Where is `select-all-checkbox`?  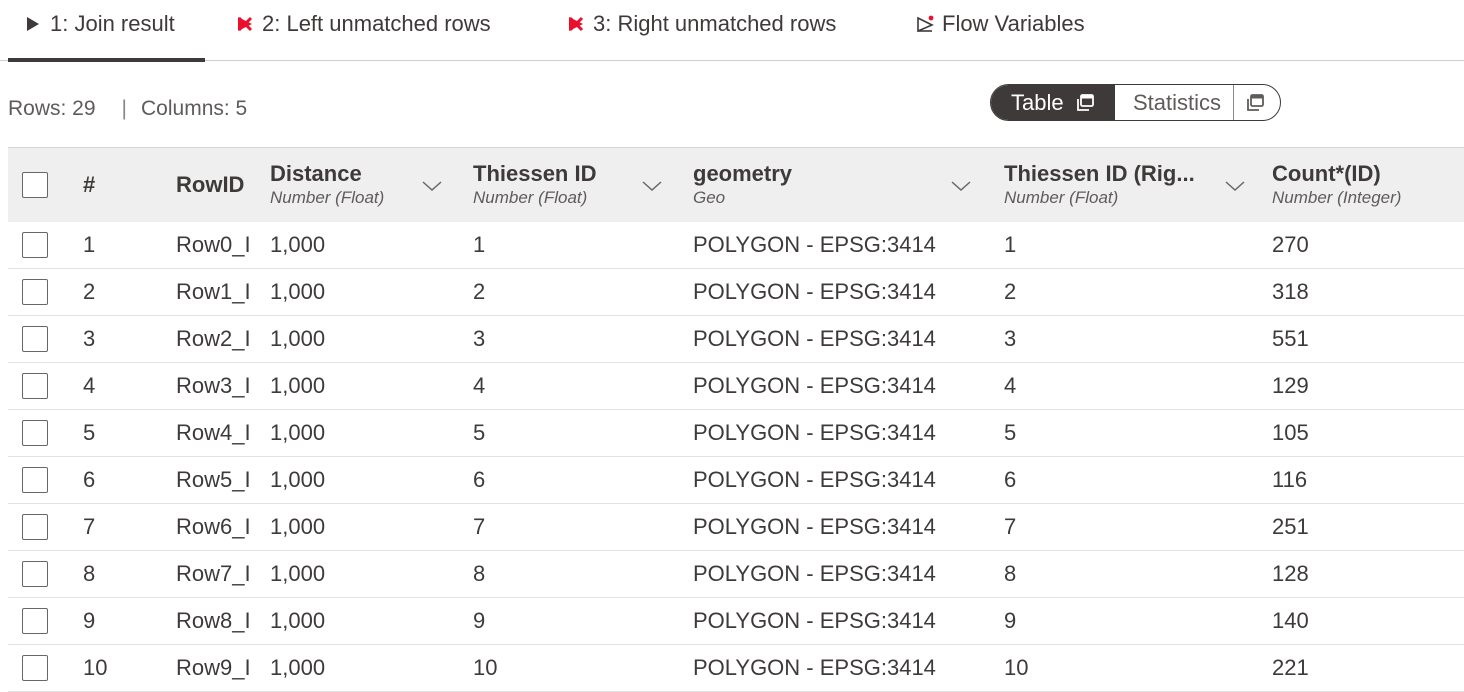
select-all-checkbox is located at coordinates (35, 185).